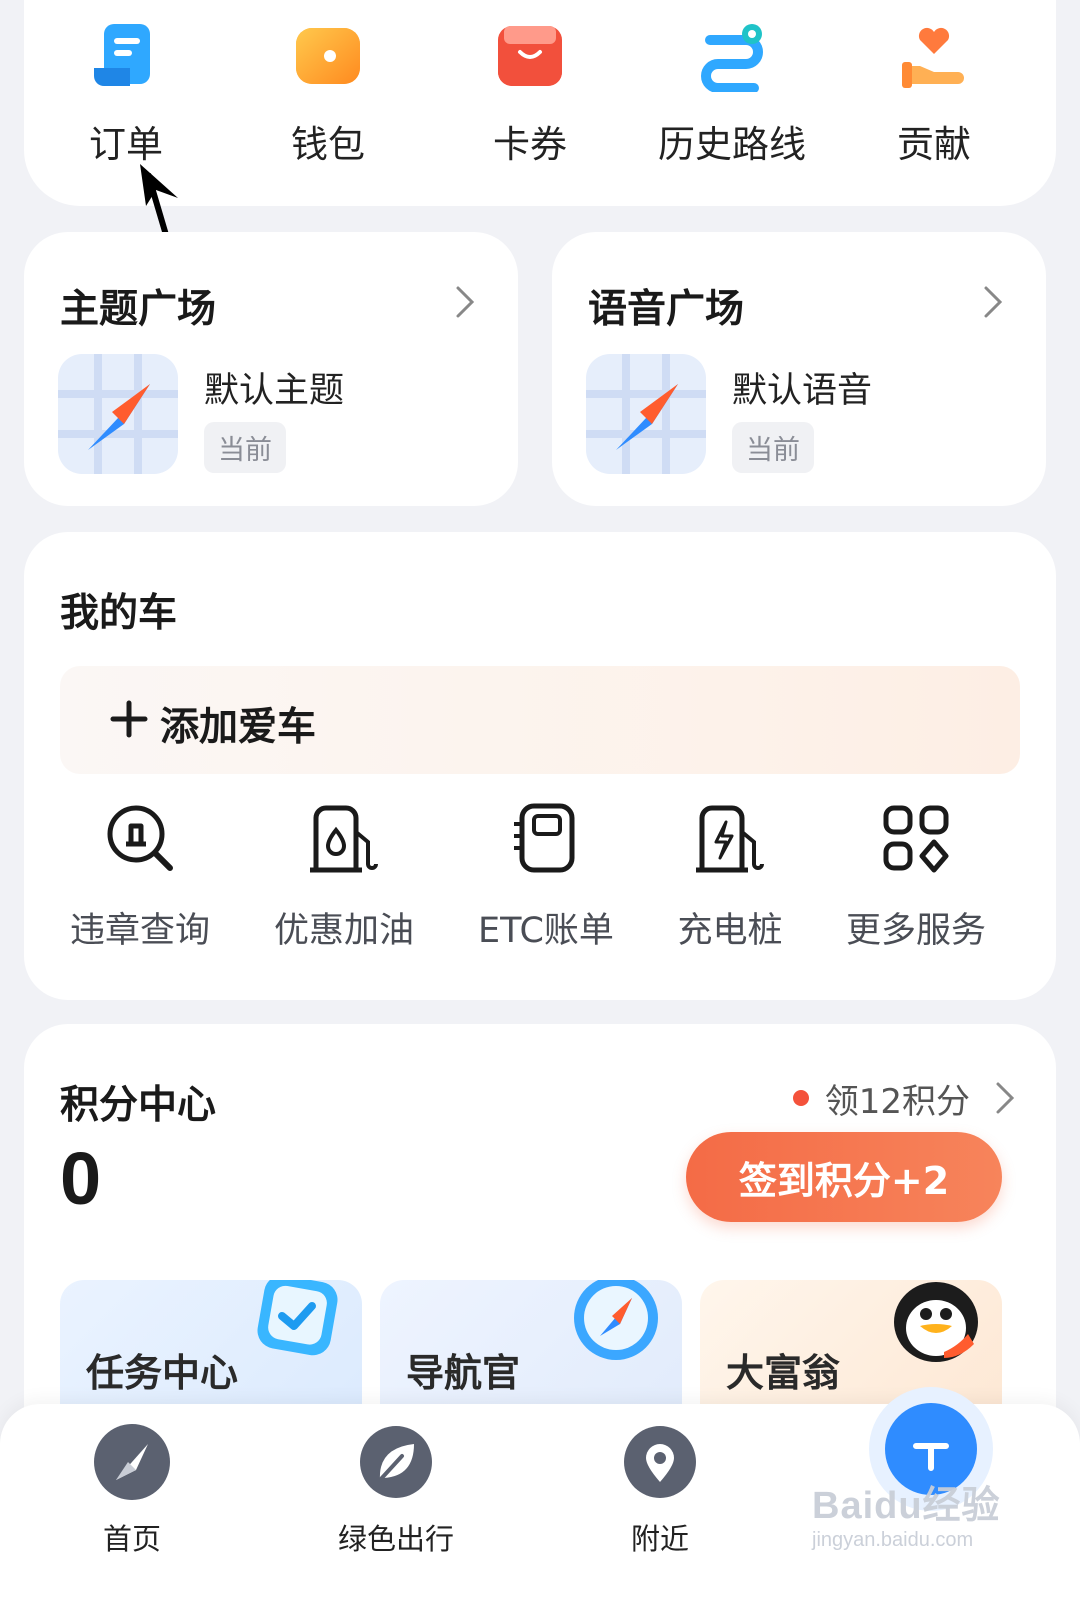  Describe the element at coordinates (897, 1101) in the screenshot. I see `claim-points-label: 领12积分` at that location.